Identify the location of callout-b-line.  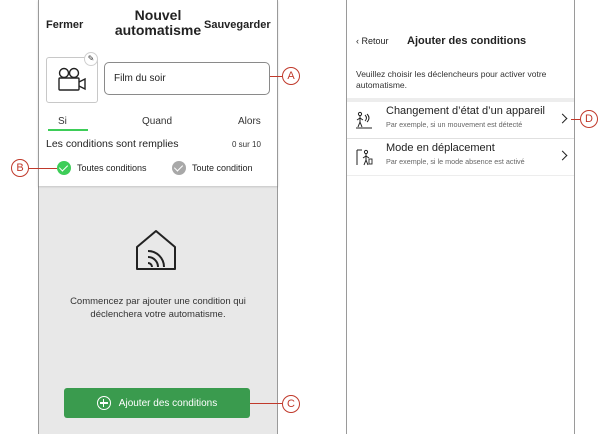
(43, 169).